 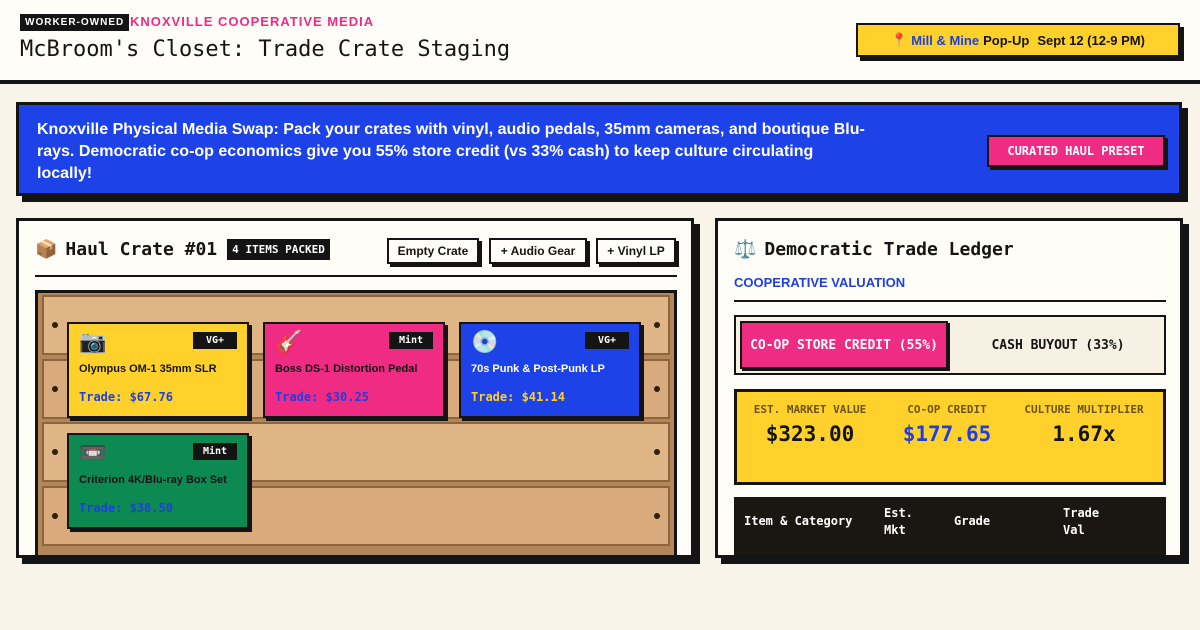 I want to click on market-value-label: EST. MARKET VALUE, so click(x=810, y=409).